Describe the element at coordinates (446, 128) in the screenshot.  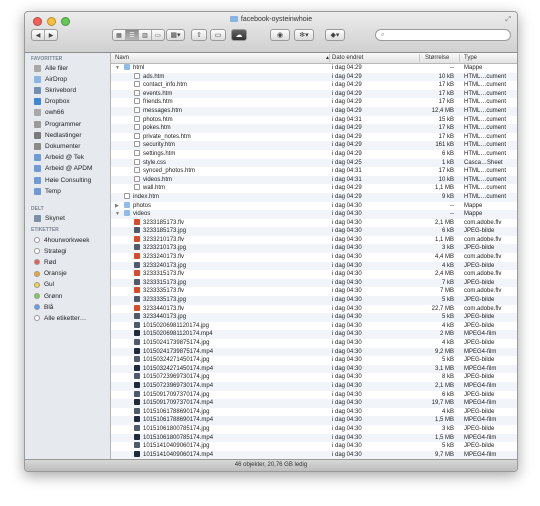
I see `file-size: 17 kB` at that location.